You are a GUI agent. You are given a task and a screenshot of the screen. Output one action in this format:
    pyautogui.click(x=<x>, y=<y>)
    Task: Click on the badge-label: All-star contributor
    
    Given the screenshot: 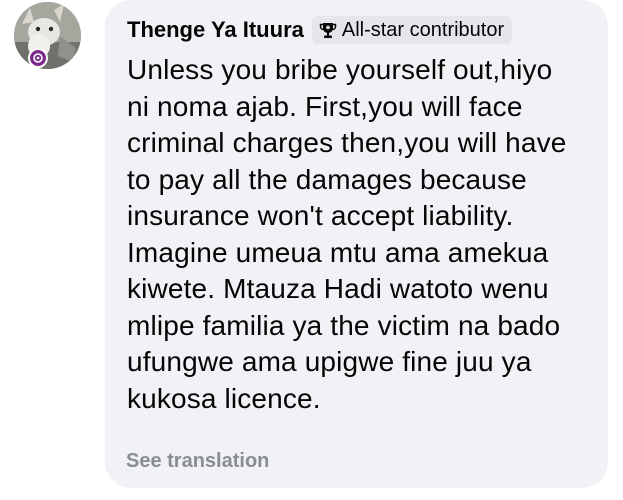 What is the action you would take?
    pyautogui.click(x=423, y=29)
    